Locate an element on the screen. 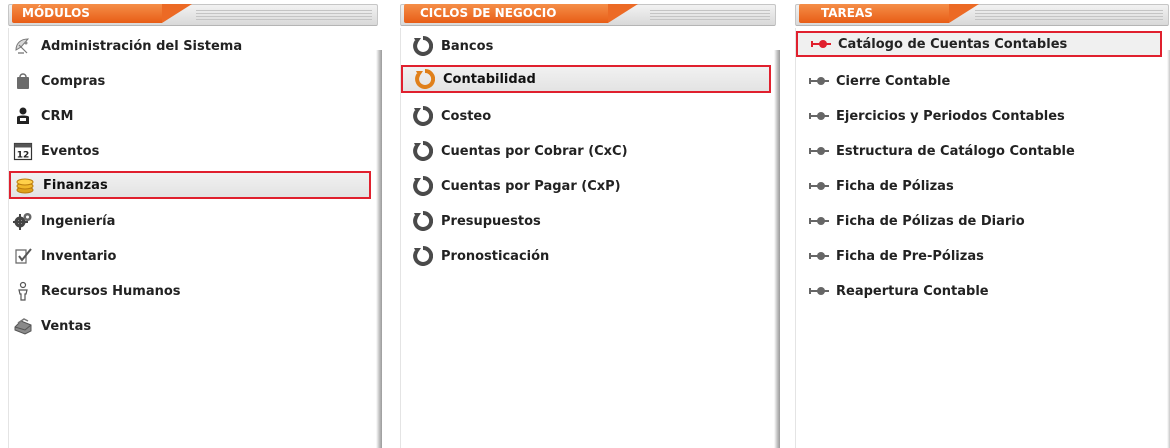  tarea-label: Ficha de Pre-Pólizas is located at coordinates (910, 256).